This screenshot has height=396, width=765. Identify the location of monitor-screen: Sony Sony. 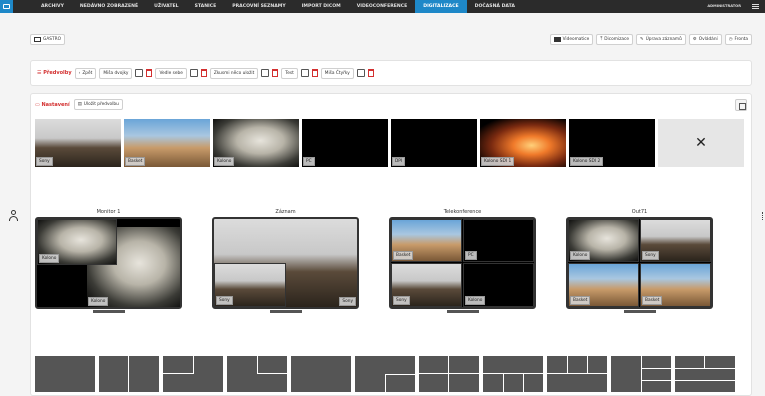
(285, 263).